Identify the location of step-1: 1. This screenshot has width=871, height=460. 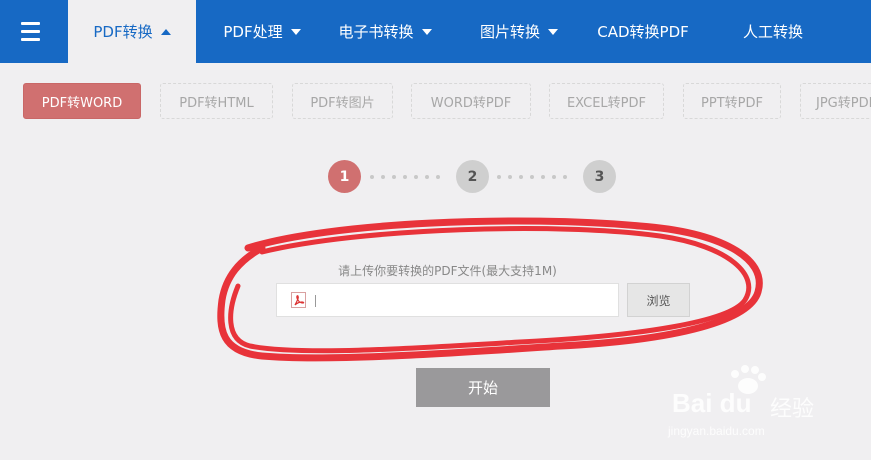
(344, 176).